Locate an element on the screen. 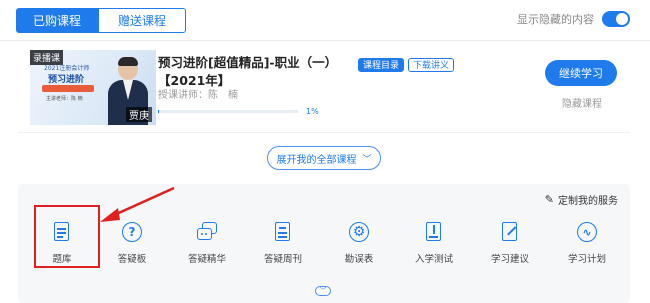  hide-course-link: 隐藏课程 is located at coordinates (582, 102).